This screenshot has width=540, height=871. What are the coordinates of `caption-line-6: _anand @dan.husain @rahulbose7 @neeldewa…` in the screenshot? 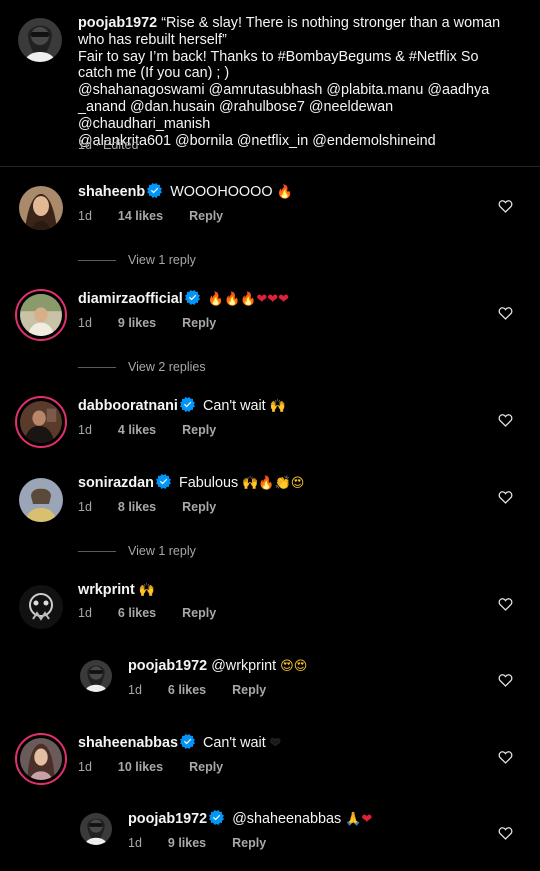 It's located at (298, 116).